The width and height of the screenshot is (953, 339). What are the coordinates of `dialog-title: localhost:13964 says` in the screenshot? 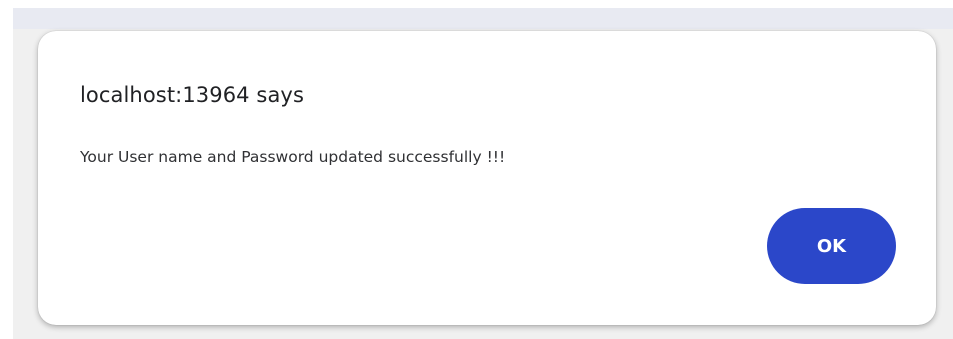 It's located at (192, 95).